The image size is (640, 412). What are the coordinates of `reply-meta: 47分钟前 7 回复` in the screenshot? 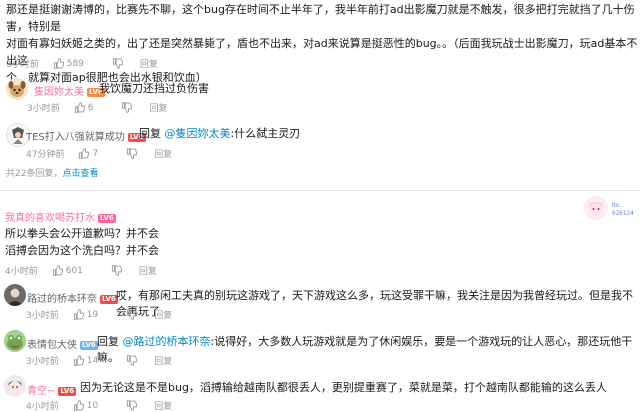 It's located at (106, 153).